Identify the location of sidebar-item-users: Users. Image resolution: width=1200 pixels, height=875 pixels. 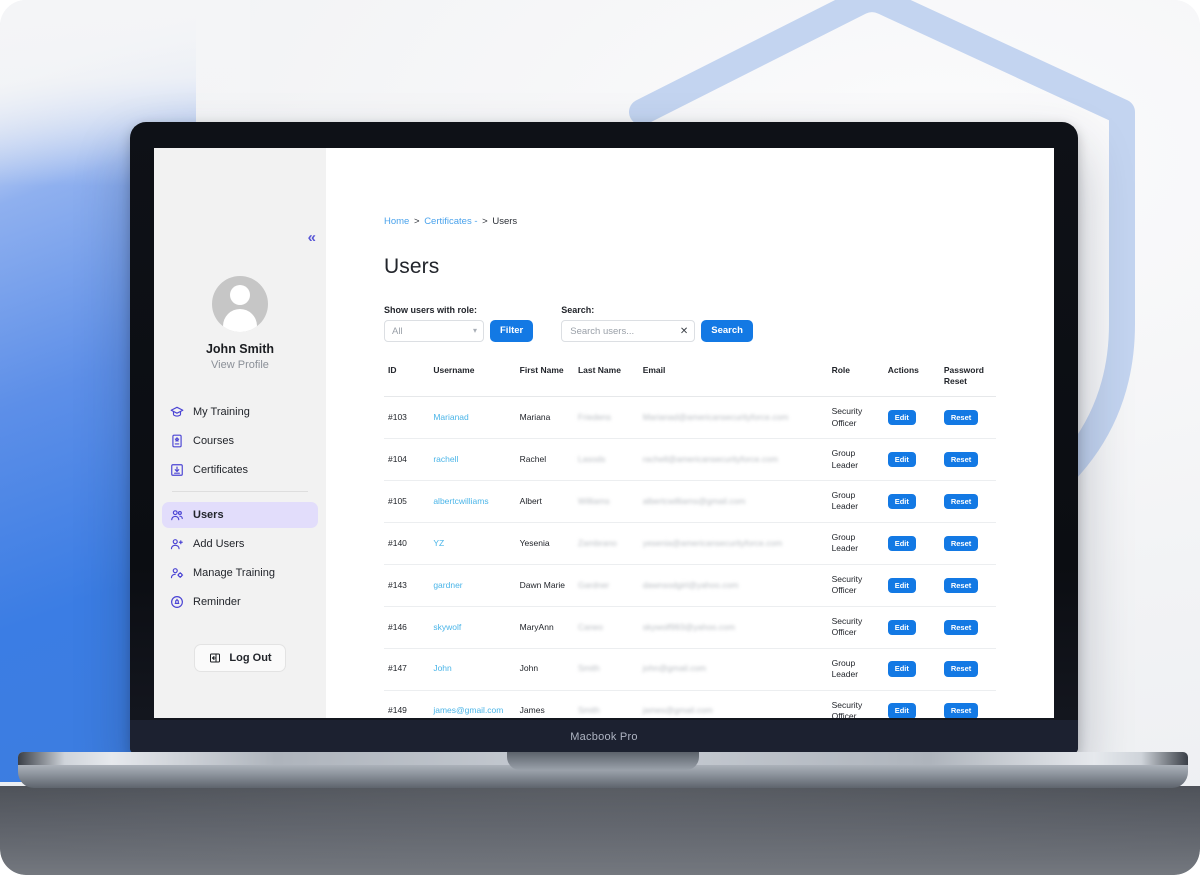
(240, 515).